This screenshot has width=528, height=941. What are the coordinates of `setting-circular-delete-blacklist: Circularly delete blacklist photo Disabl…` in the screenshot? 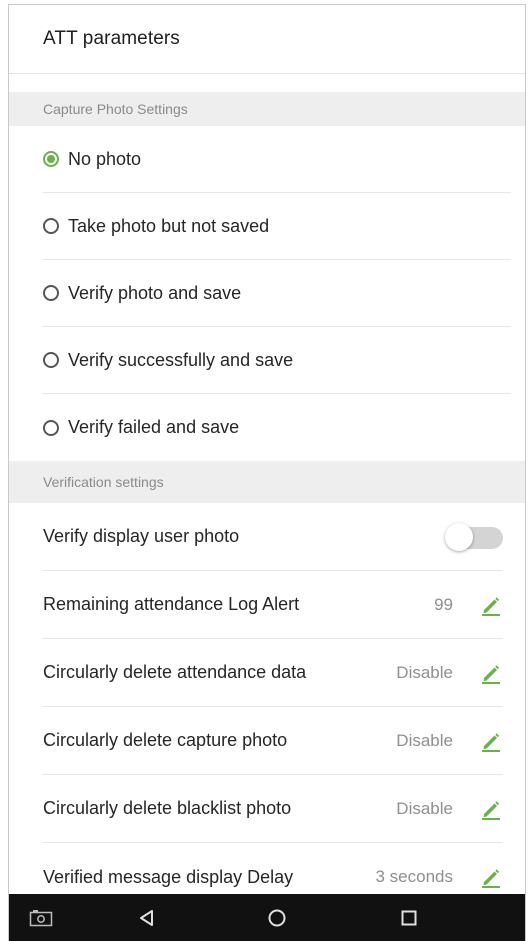 It's located at (273, 809).